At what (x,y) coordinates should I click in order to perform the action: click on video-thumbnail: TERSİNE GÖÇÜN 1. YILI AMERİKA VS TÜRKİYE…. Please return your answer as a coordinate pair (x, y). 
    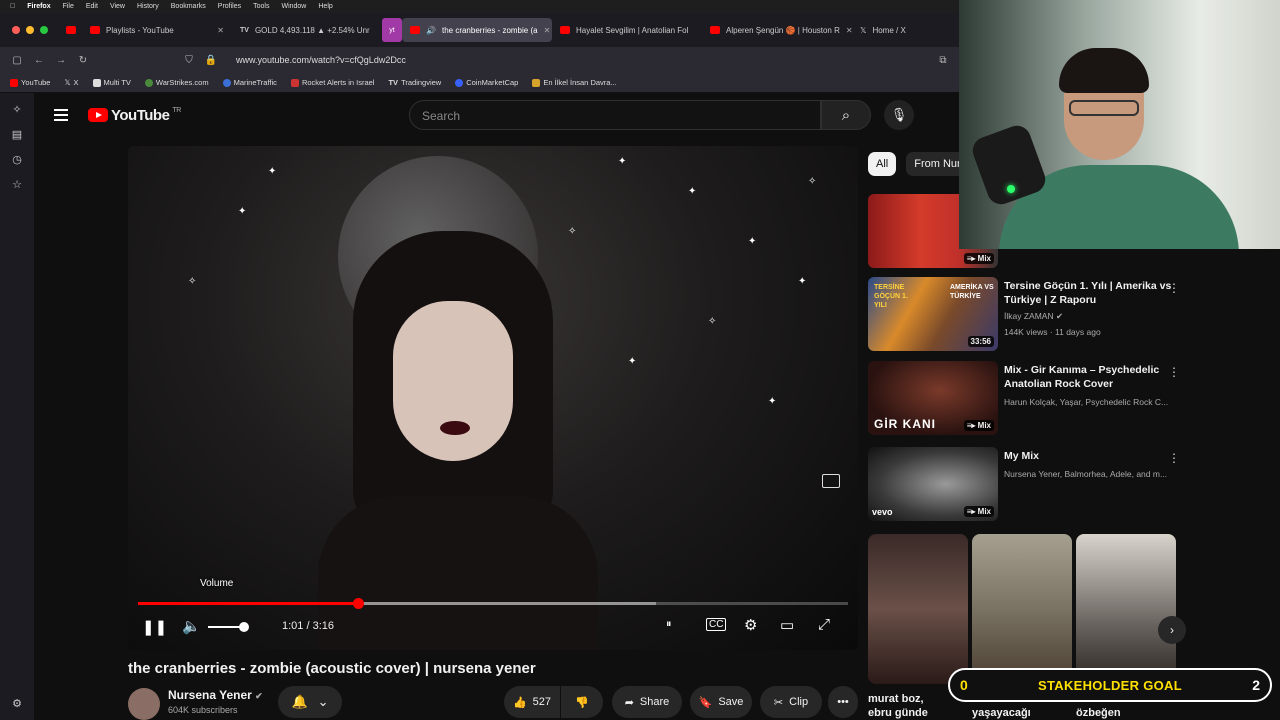
    Looking at the image, I should click on (933, 314).